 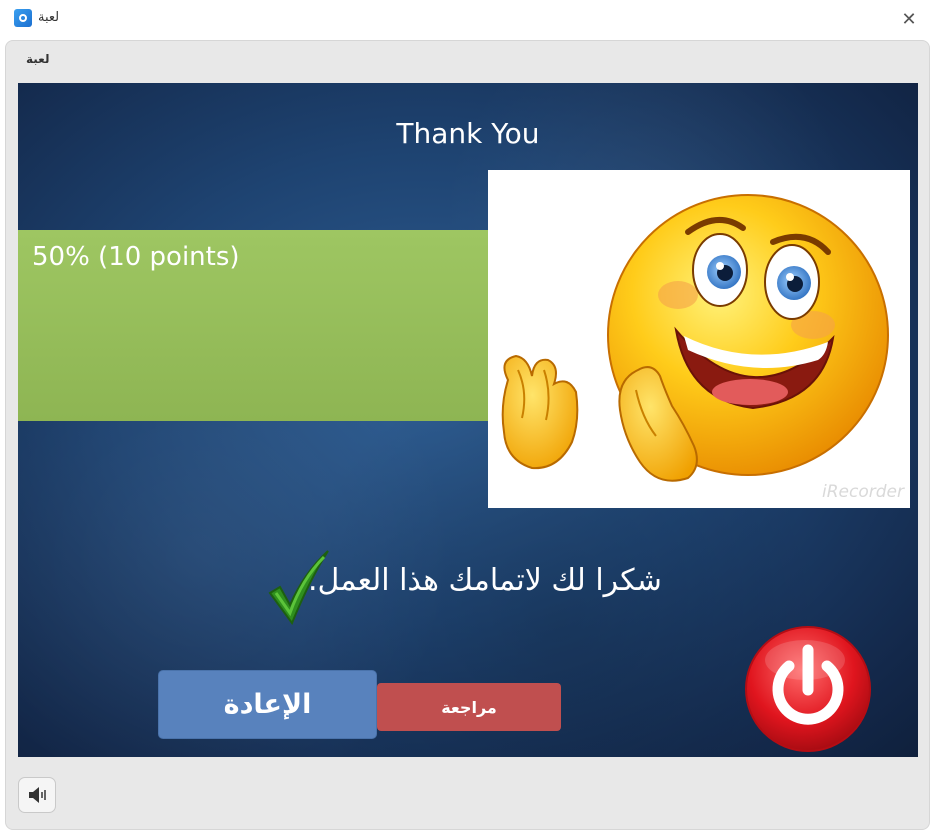 What do you see at coordinates (38, 59) in the screenshot?
I see `player-header-title: لعبة` at bounding box center [38, 59].